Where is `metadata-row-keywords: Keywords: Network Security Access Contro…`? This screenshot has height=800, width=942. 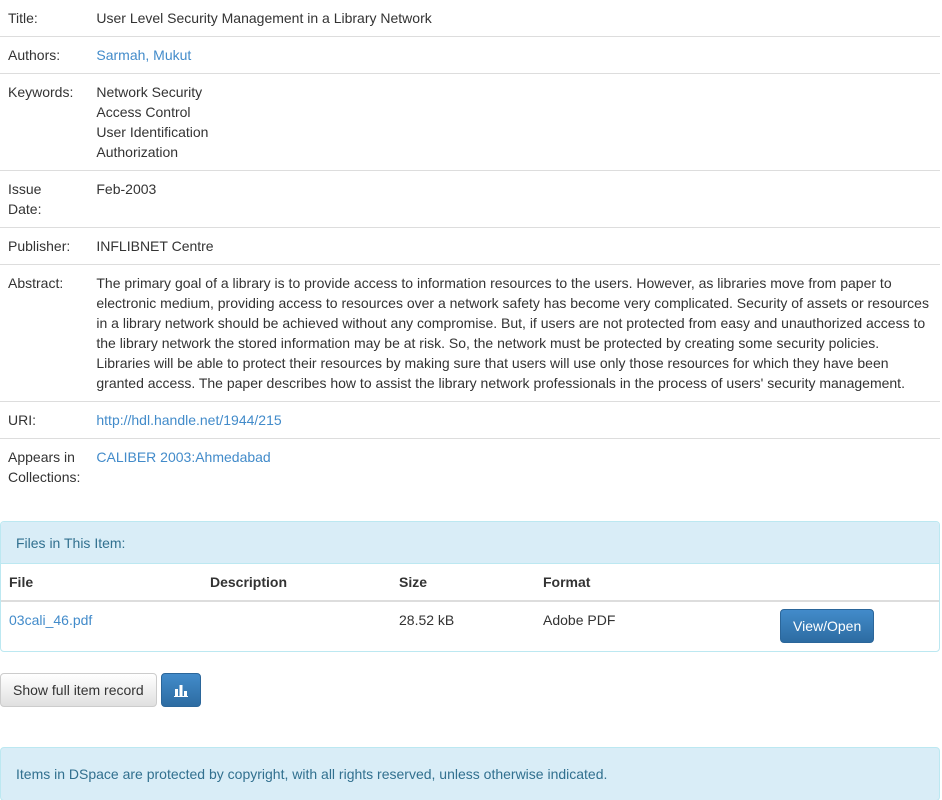 metadata-row-keywords: Keywords: Network Security Access Contro… is located at coordinates (470, 122).